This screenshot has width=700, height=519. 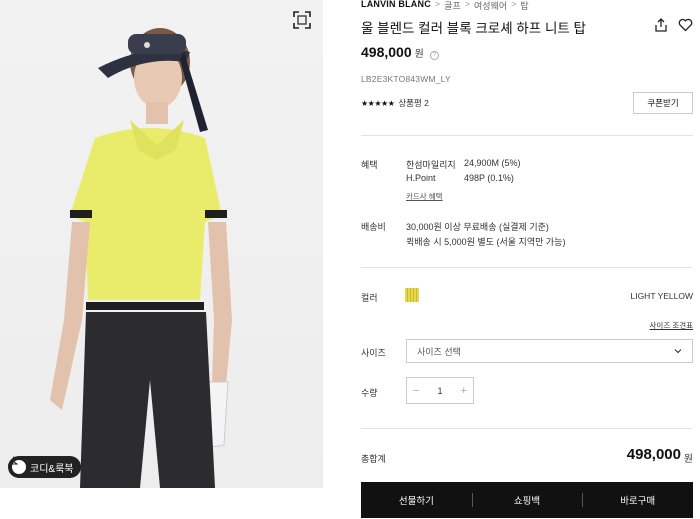 What do you see at coordinates (424, 196) in the screenshot?
I see `card-benefit-link: 카드사 혜택` at bounding box center [424, 196].